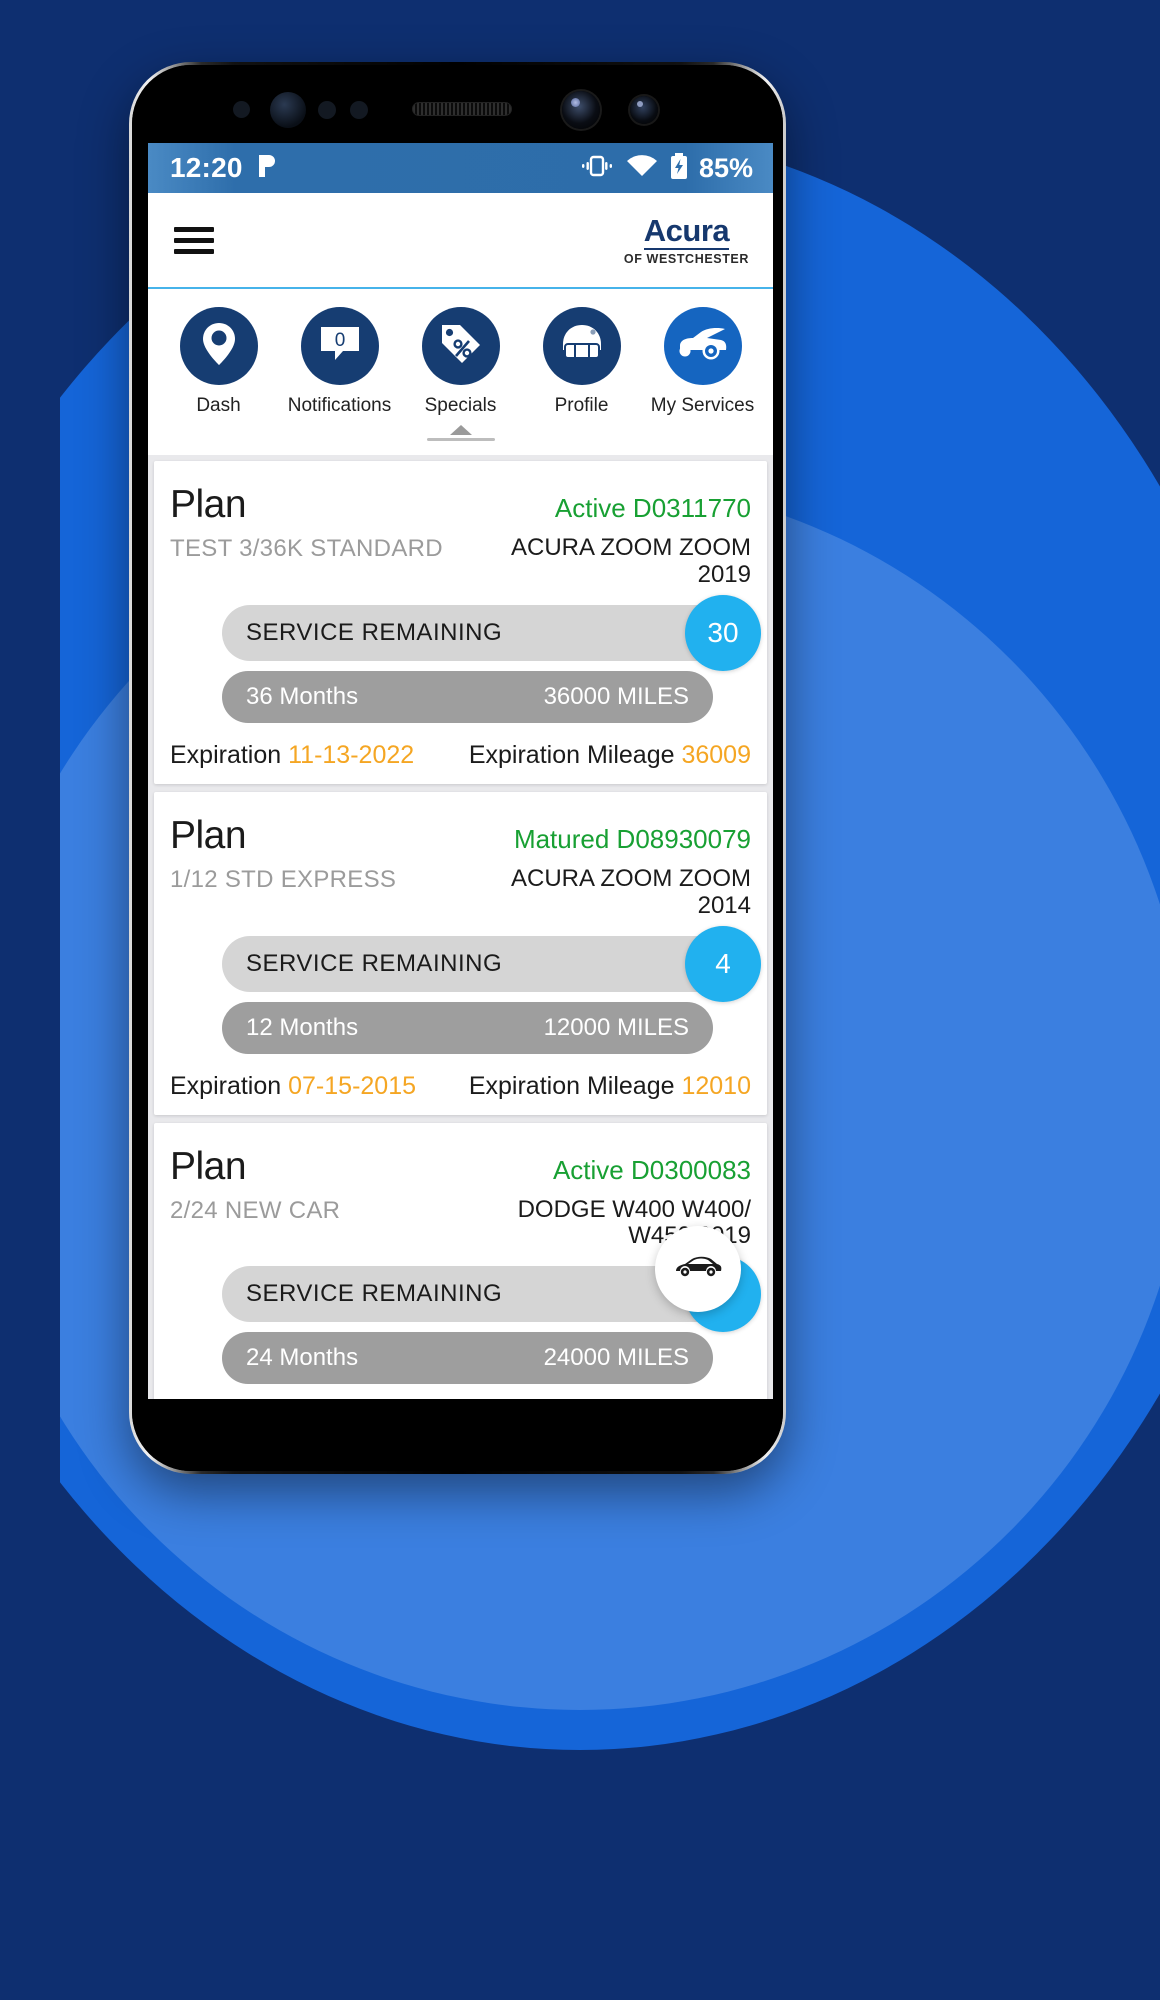  I want to click on add-vehicle-fab, so click(698, 1269).